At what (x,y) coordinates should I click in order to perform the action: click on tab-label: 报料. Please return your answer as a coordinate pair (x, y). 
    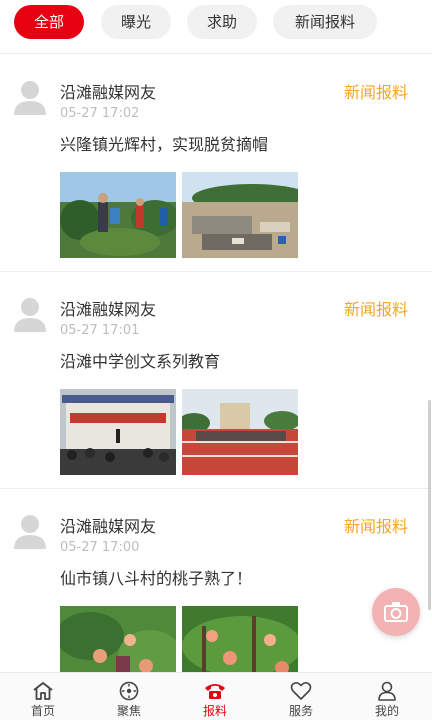
    Looking at the image, I should click on (214, 711).